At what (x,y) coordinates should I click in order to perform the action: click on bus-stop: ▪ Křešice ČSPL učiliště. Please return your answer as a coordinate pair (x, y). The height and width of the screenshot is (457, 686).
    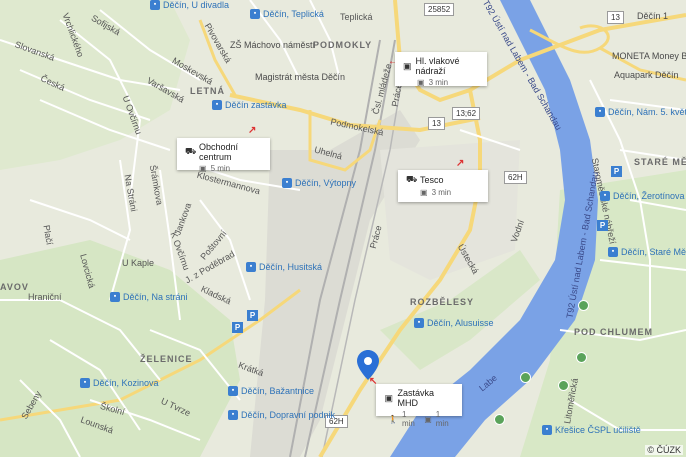
    Looking at the image, I should click on (591, 430).